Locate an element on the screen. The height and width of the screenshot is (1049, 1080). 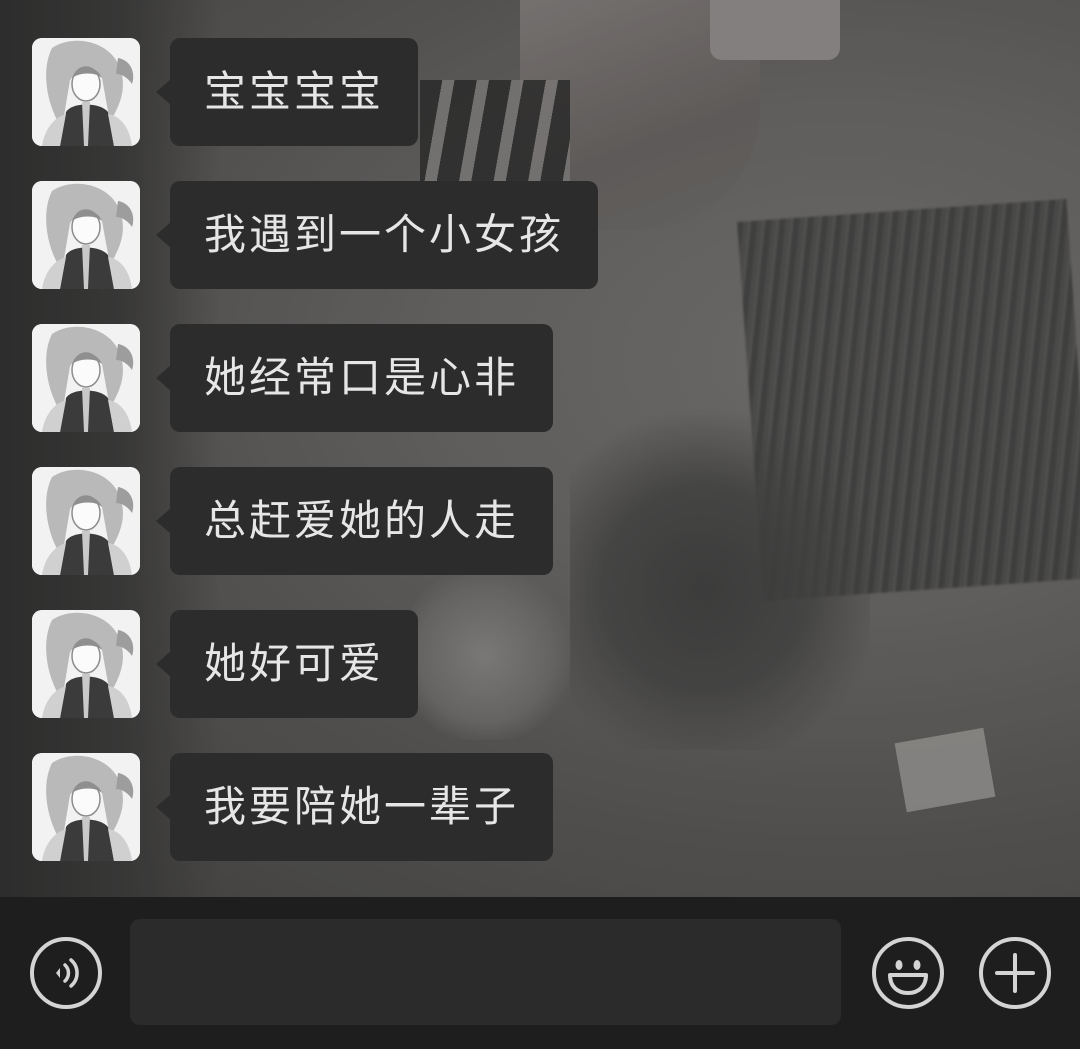
message-text: 我要陪她一辈子 is located at coordinates (362, 806).